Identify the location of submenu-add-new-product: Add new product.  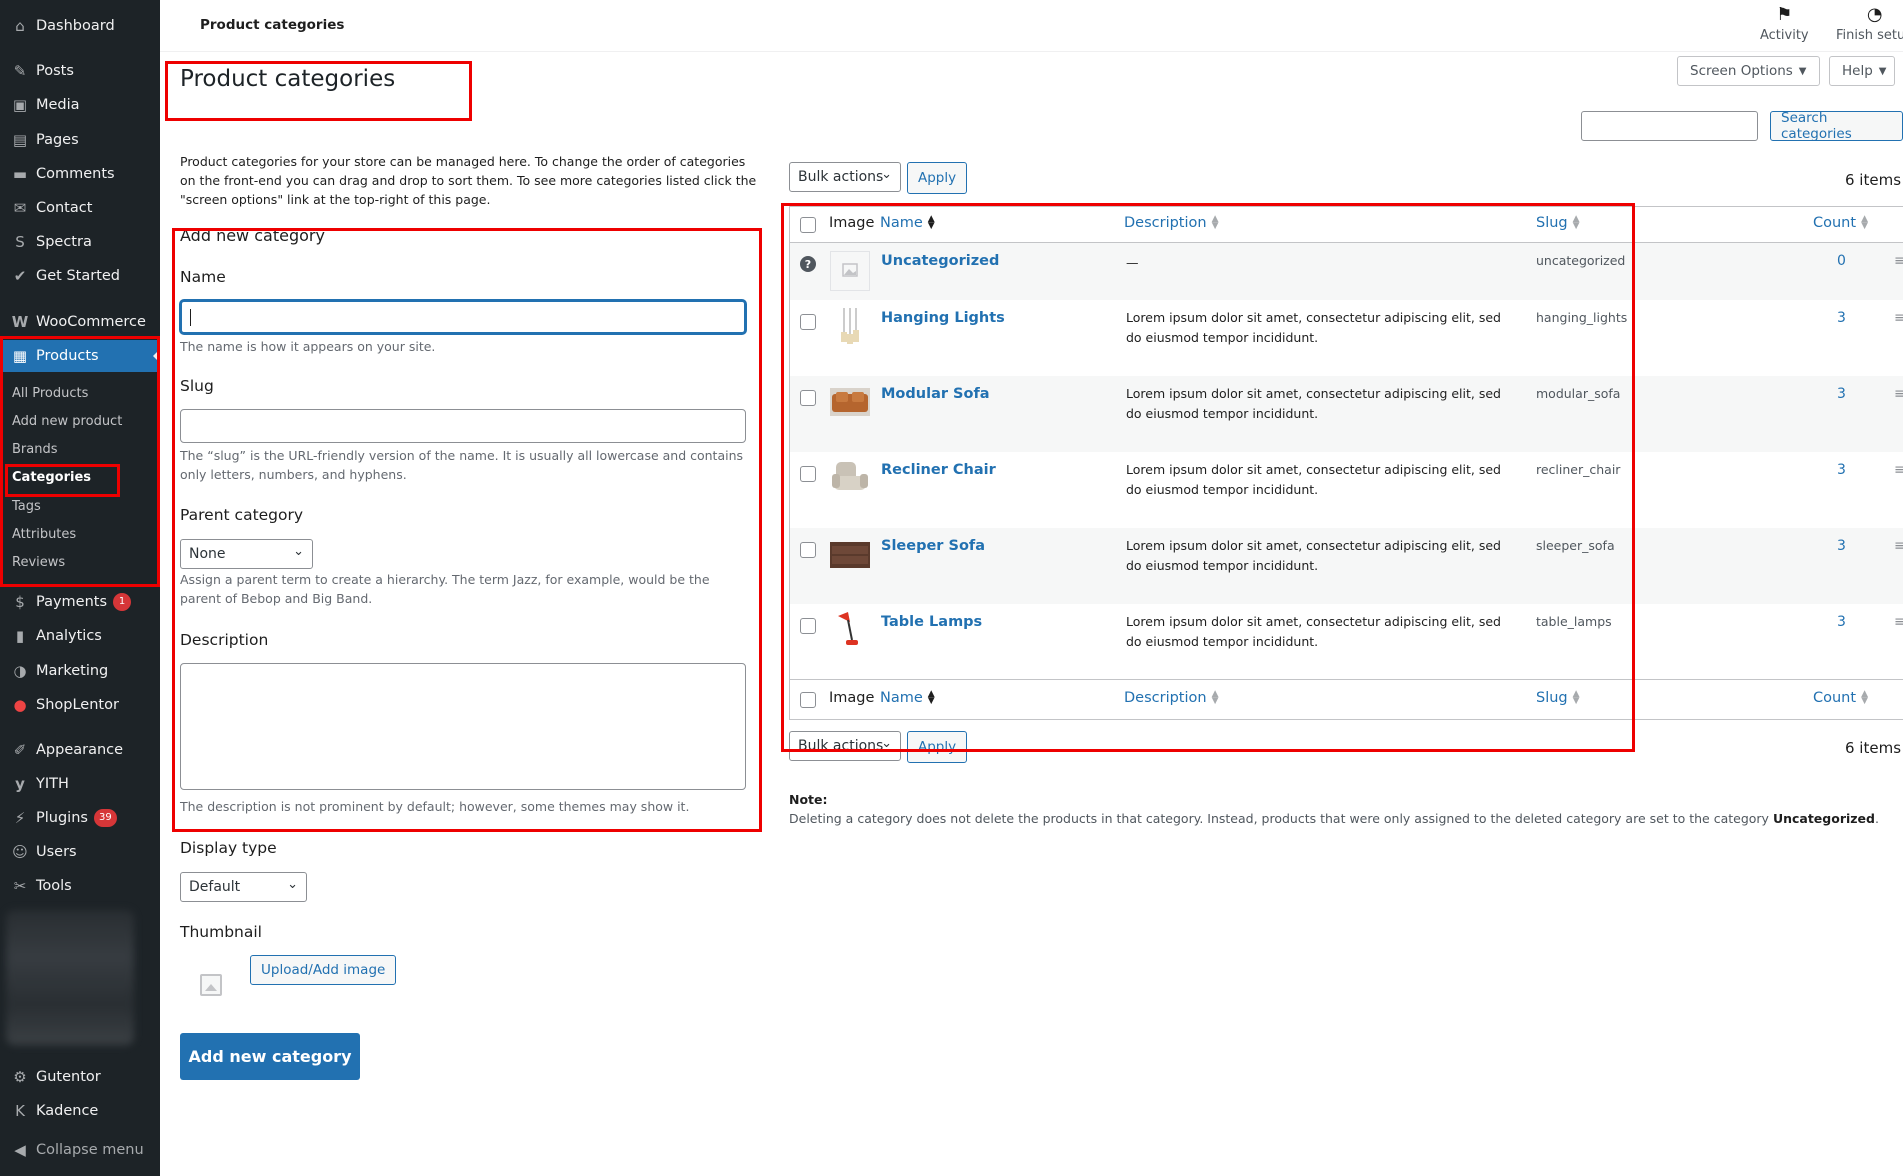
(67, 421).